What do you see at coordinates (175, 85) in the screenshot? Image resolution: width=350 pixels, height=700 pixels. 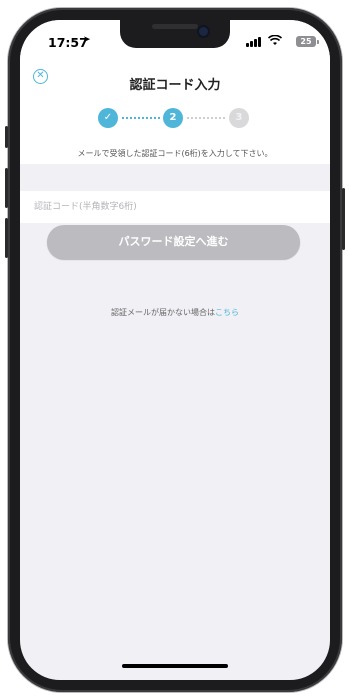 I see `page-title: 認証コード入力` at bounding box center [175, 85].